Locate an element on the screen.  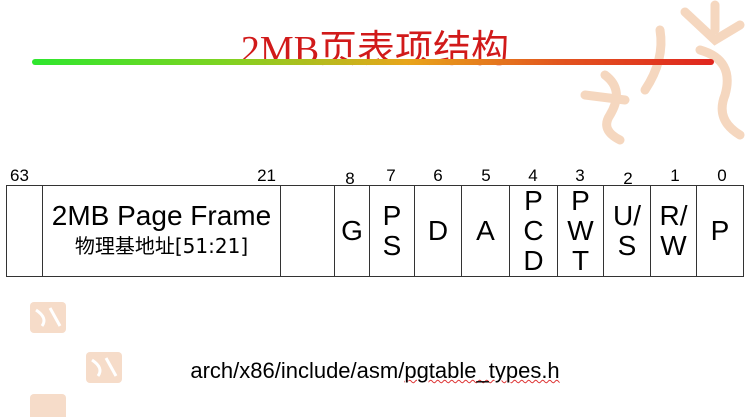
bit-number-3: 3 is located at coordinates (580, 175).